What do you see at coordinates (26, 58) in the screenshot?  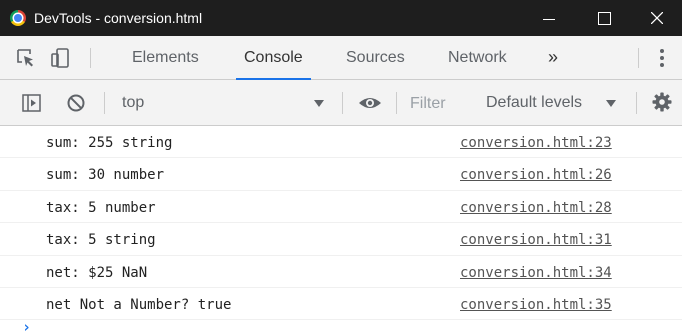 I see `inspect-element-icon` at bounding box center [26, 58].